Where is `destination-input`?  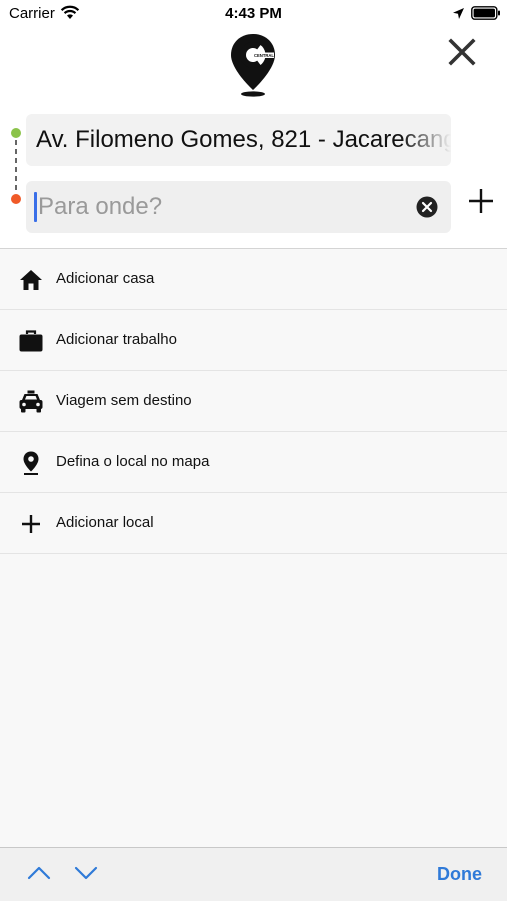
destination-input is located at coordinates (223, 207).